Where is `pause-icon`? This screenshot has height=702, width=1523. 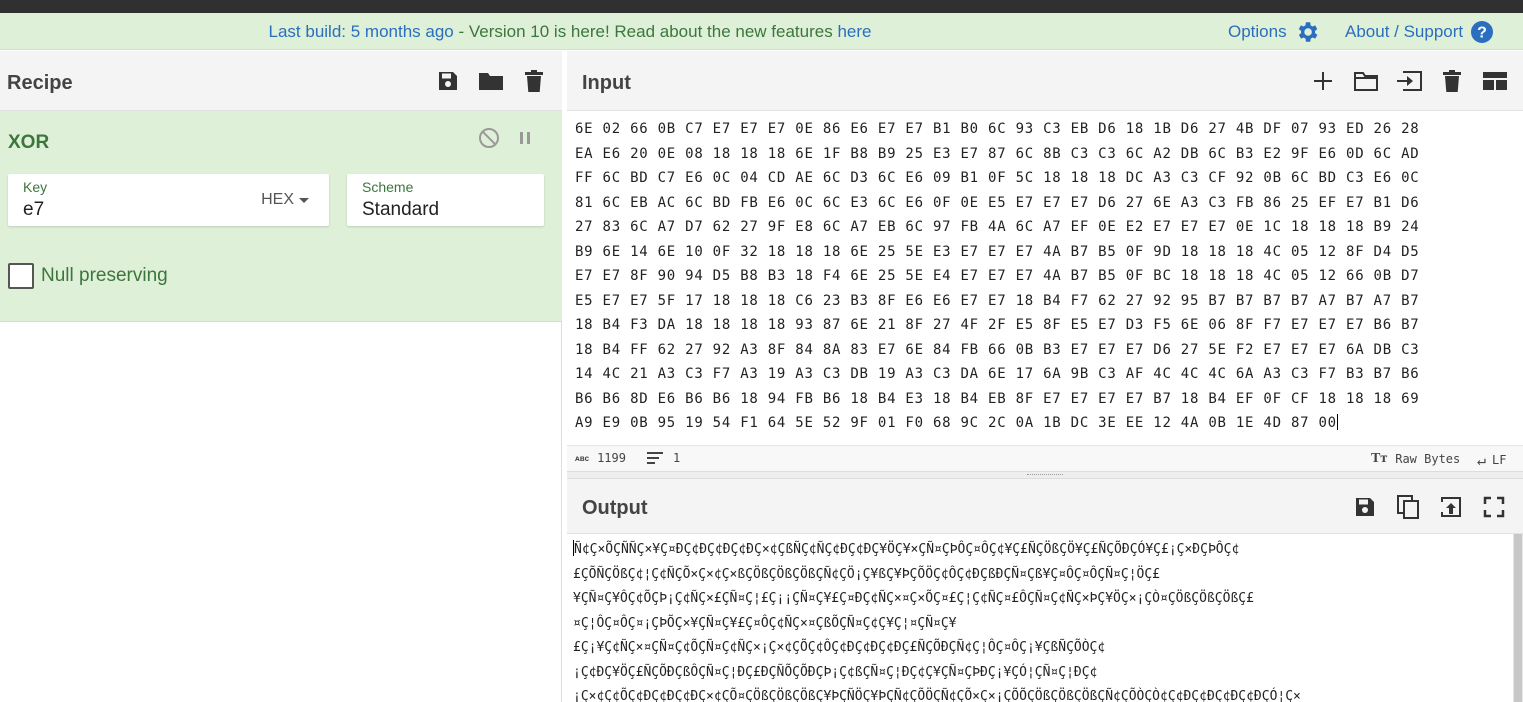
pause-icon is located at coordinates (525, 138).